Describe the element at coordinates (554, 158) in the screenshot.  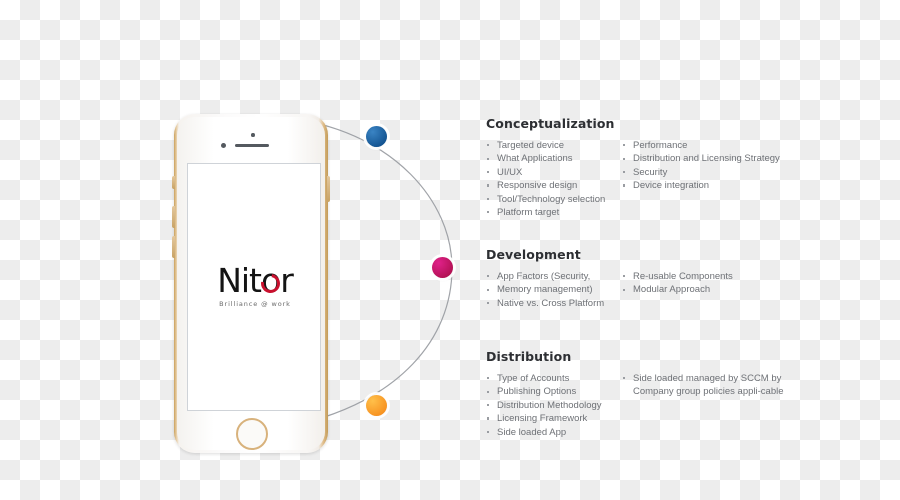
I see `list-item: What Applications` at that location.